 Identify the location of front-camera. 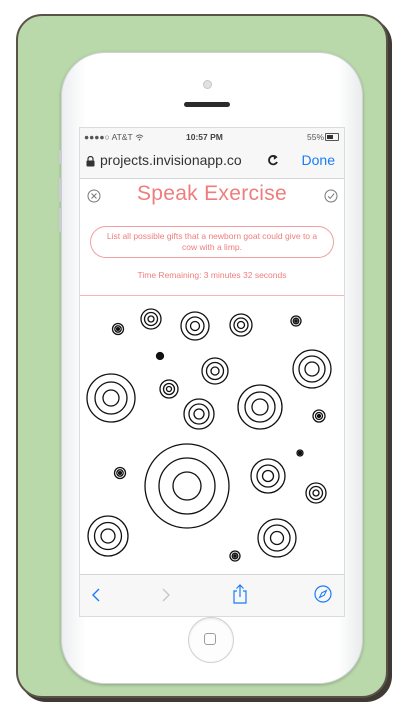
(207, 84).